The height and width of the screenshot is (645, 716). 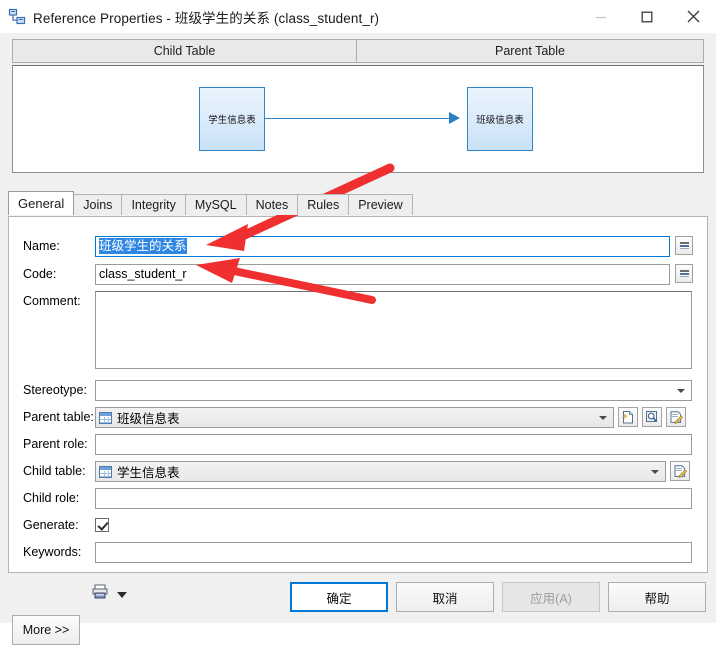 What do you see at coordinates (393, 498) in the screenshot?
I see `child-role-input` at bounding box center [393, 498].